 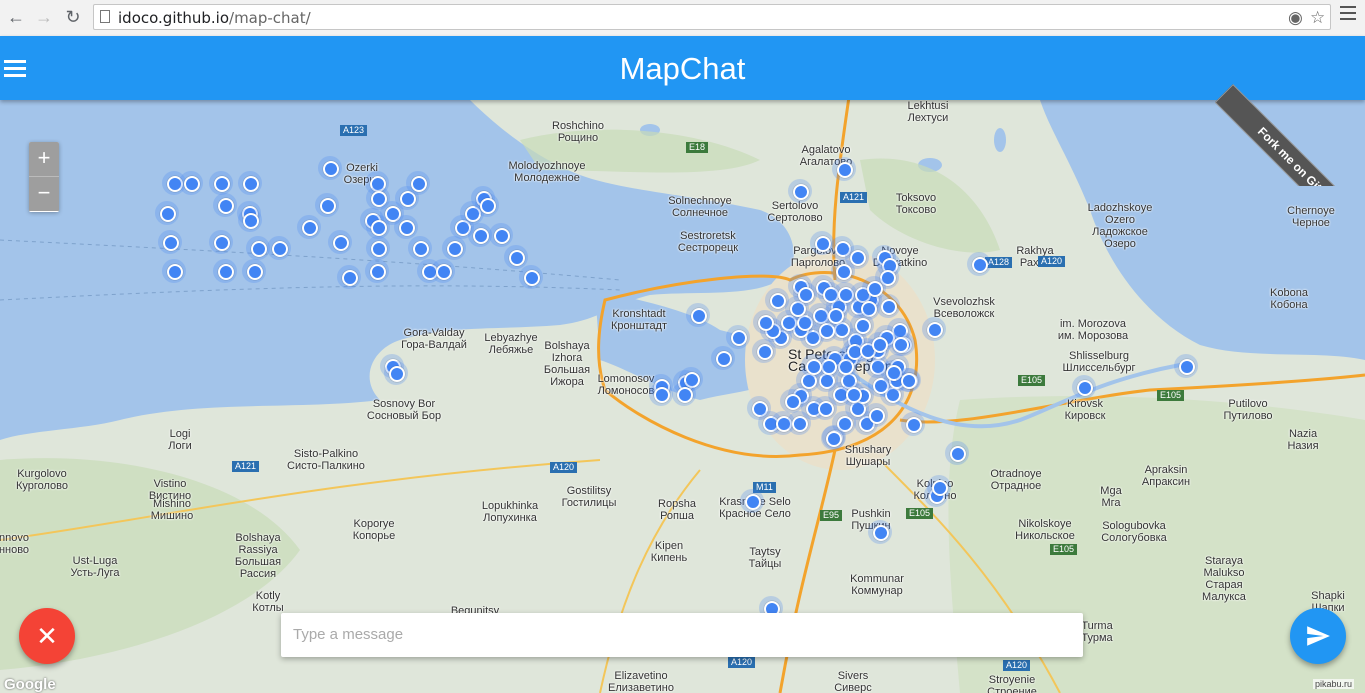 I want to click on arrow-right-icon: →, so click(x=44, y=17).